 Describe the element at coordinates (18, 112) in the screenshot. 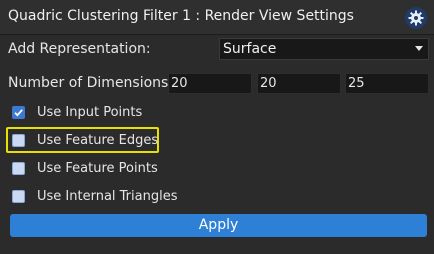

I see `checkbox-checked` at that location.